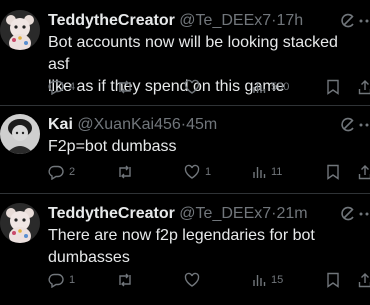 This screenshot has height=305, width=370. What do you see at coordinates (270, 87) in the screenshot?
I see `views-button: 500` at bounding box center [270, 87].